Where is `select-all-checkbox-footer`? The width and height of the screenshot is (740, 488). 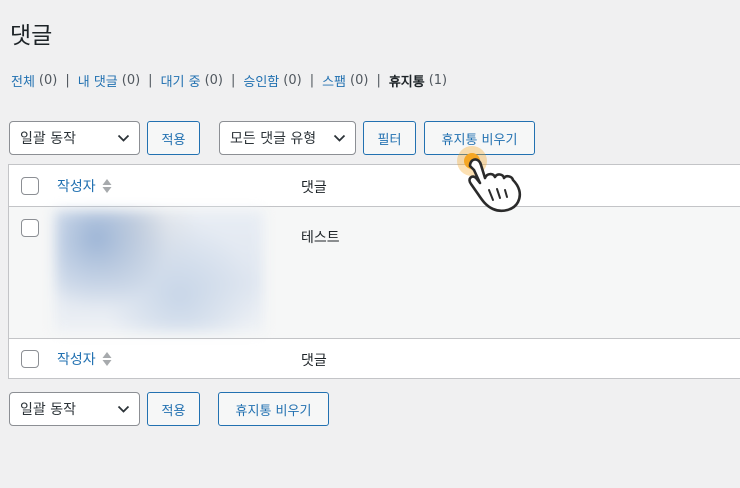
select-all-checkbox-footer is located at coordinates (30, 359).